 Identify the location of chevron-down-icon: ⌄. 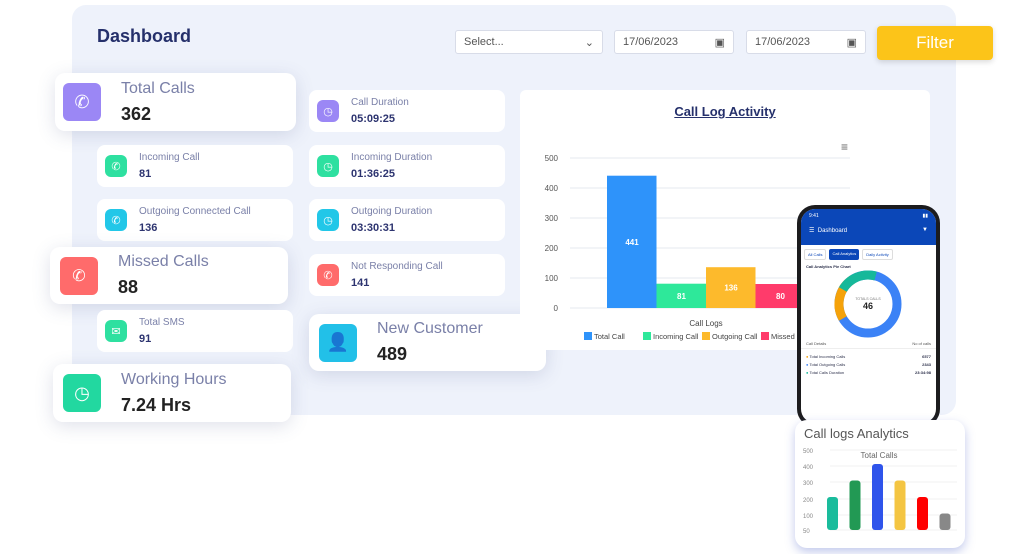
(589, 42).